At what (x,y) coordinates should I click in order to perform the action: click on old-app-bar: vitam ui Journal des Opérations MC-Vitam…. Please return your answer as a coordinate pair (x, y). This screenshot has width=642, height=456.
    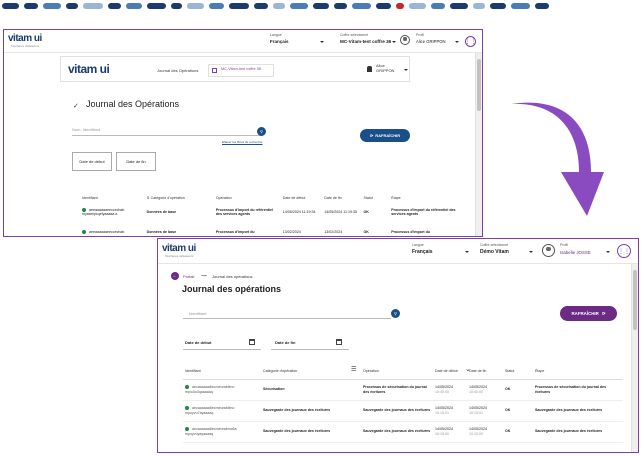
    Looking at the image, I should click on (235, 69).